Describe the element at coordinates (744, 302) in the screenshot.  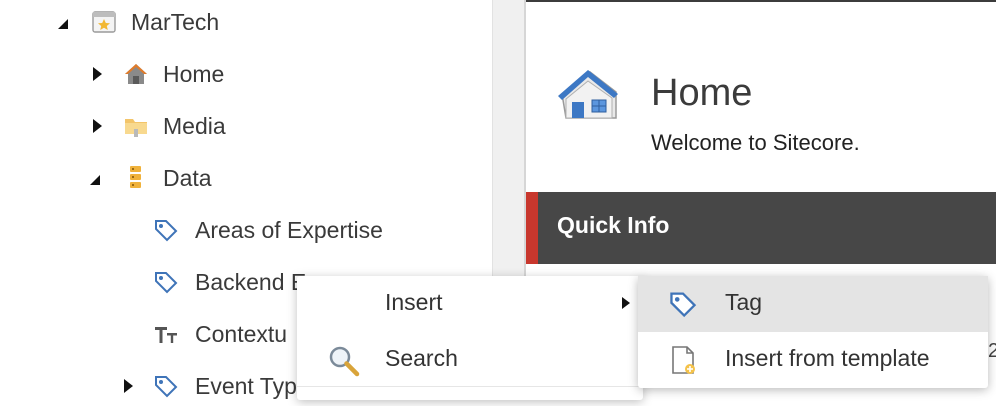
I see `submenu-item-label: Tag` at that location.